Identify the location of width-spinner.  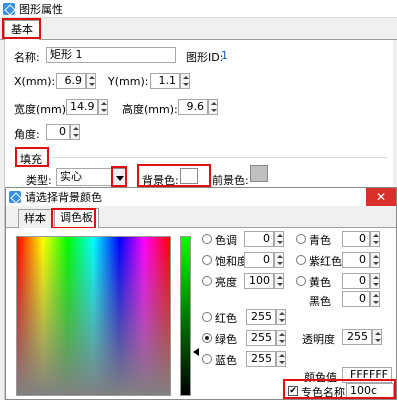
(103, 107).